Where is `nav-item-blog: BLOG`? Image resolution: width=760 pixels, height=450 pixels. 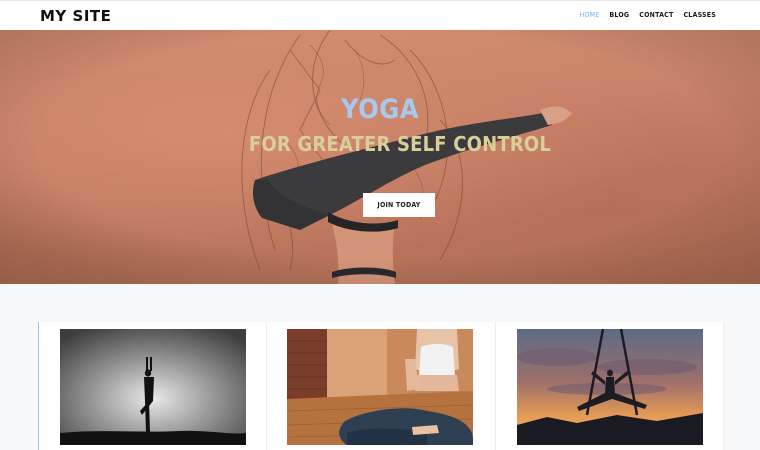 nav-item-blog: BLOG is located at coordinates (619, 15).